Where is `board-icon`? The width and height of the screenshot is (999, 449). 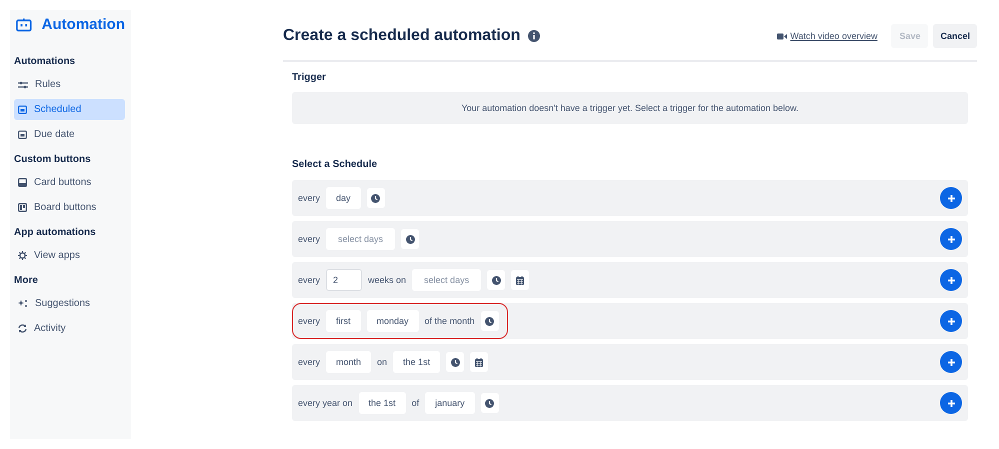 board-icon is located at coordinates (22, 207).